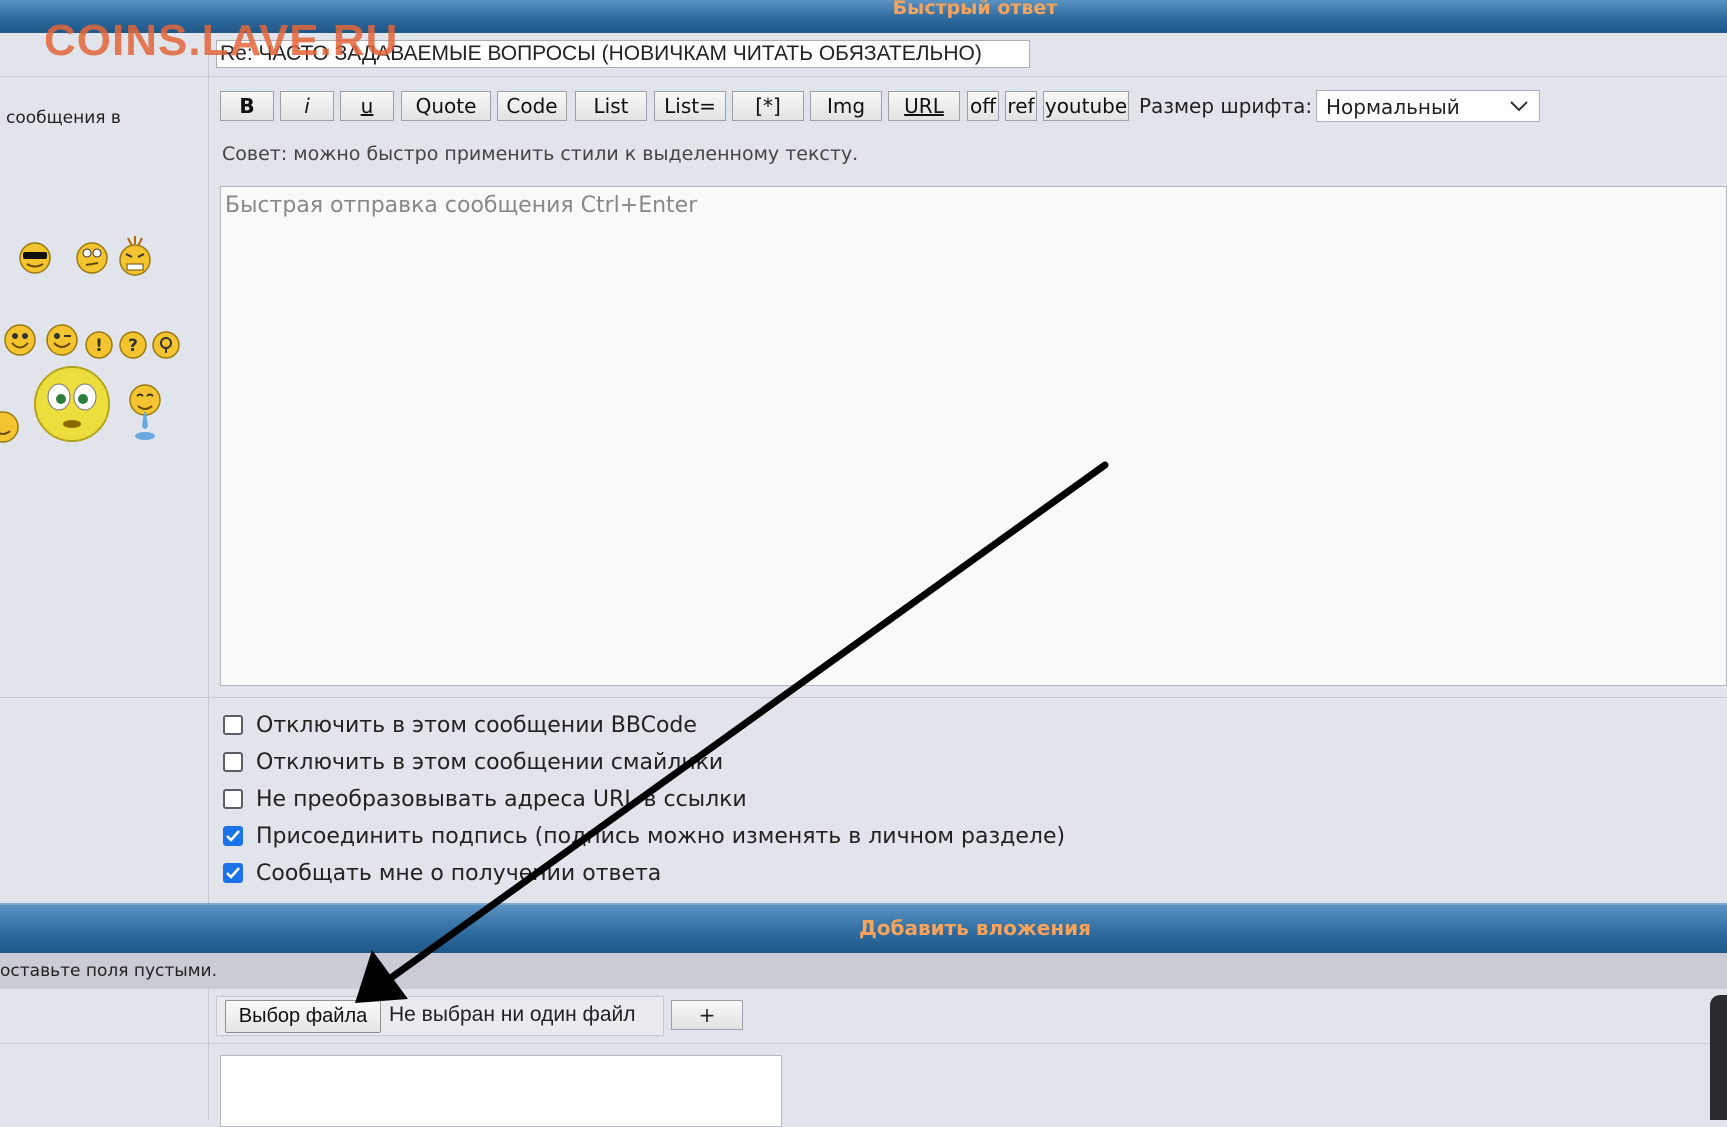 The height and width of the screenshot is (1127, 1727). What do you see at coordinates (135, 256) in the screenshot?
I see `angry-smiley-icon` at bounding box center [135, 256].